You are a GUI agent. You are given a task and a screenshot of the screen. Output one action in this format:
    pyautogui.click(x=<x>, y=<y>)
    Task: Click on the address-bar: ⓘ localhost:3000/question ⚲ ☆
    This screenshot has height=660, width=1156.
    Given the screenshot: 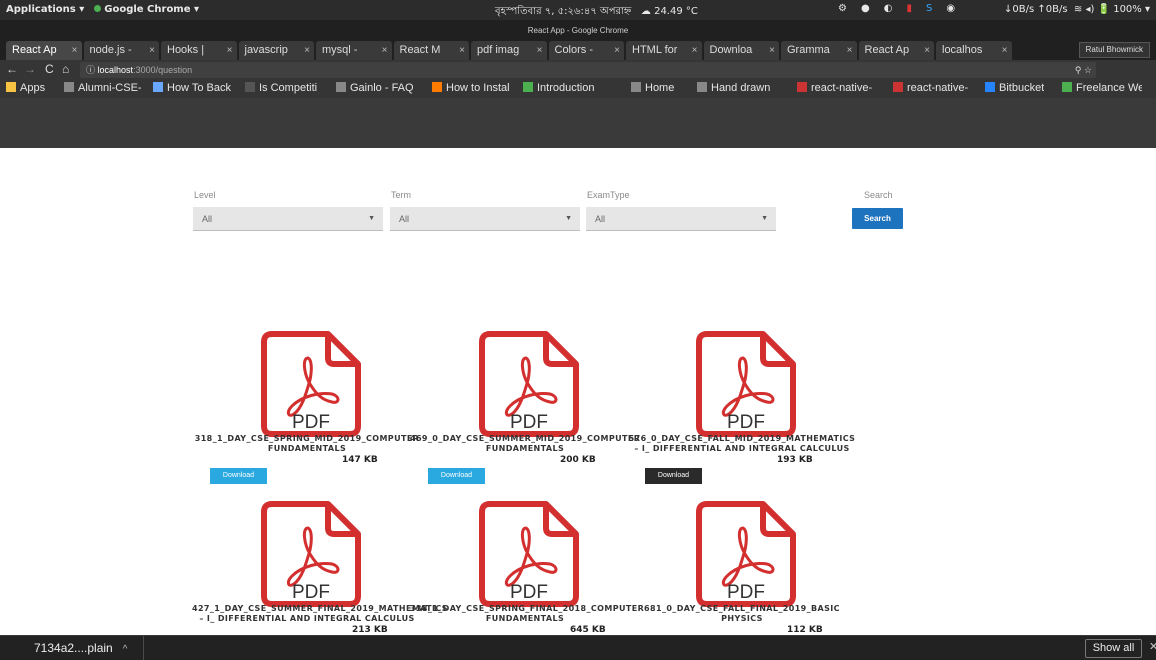 What is the action you would take?
    pyautogui.click(x=588, y=70)
    